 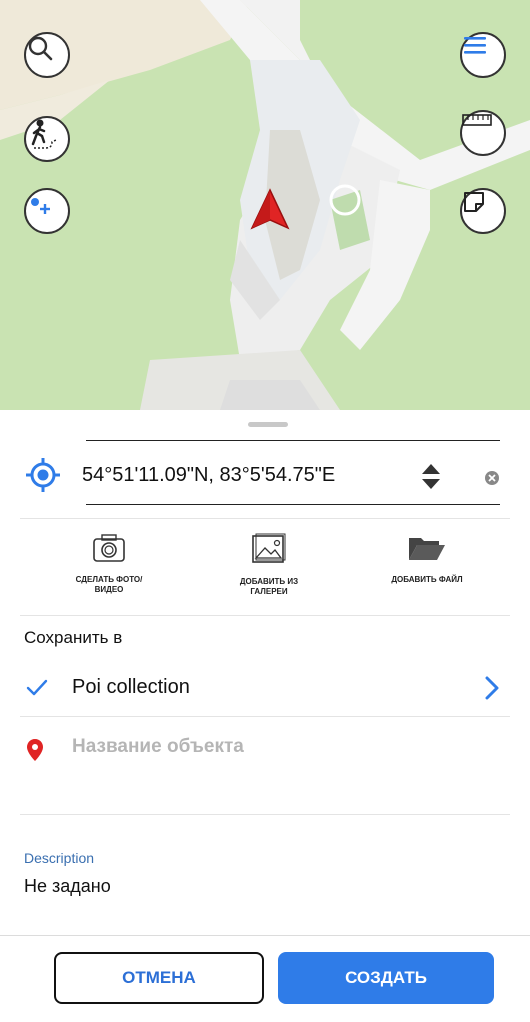 What do you see at coordinates (483, 55) in the screenshot?
I see `menu-button` at bounding box center [483, 55].